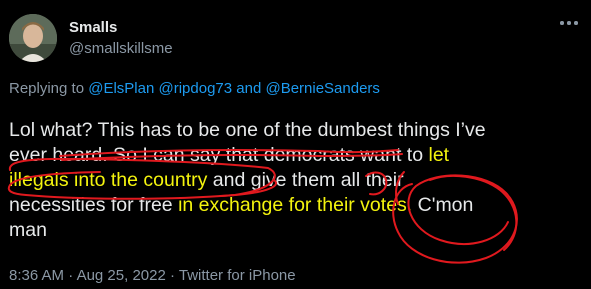  What do you see at coordinates (28, 230) in the screenshot?
I see `tweet-text-segment: man` at bounding box center [28, 230].